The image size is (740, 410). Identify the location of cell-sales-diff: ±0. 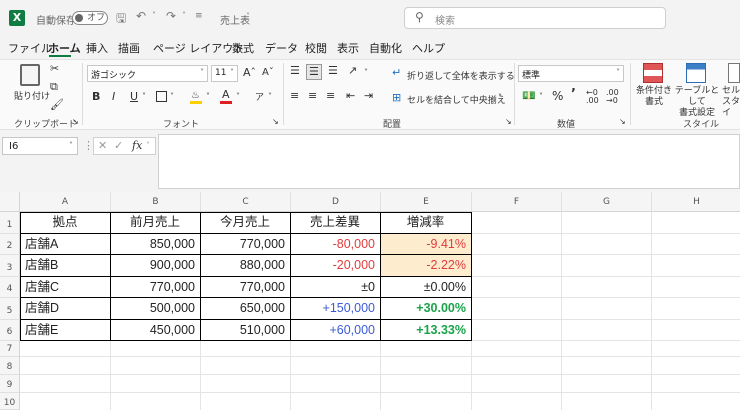
(335, 287).